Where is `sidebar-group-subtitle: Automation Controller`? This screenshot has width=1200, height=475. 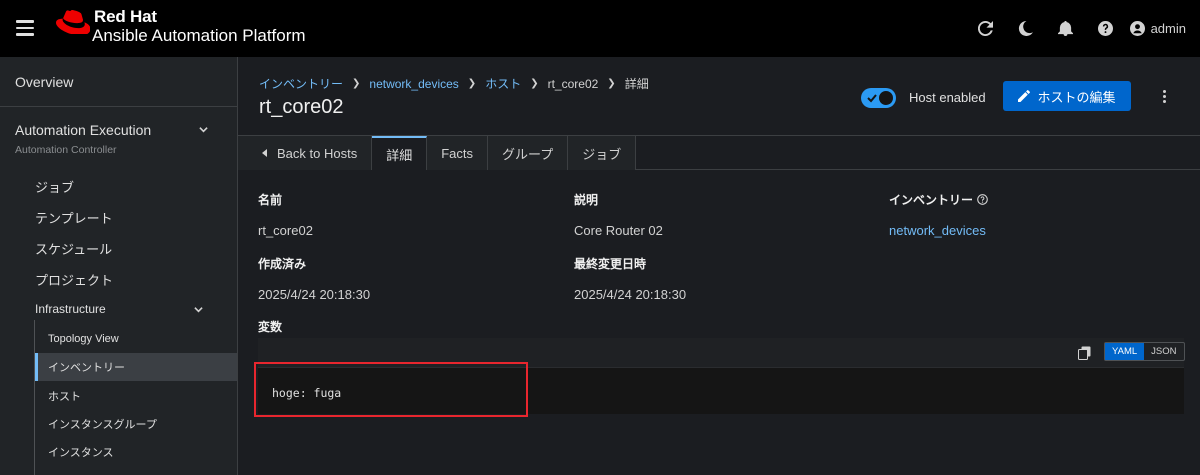 sidebar-group-subtitle: Automation Controller is located at coordinates (66, 150).